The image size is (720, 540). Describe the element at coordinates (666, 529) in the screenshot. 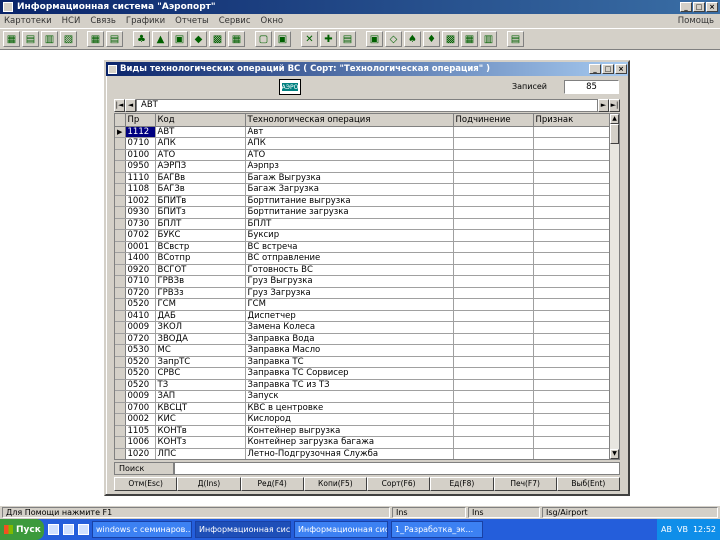

I see `language-indicator: АВ` at that location.